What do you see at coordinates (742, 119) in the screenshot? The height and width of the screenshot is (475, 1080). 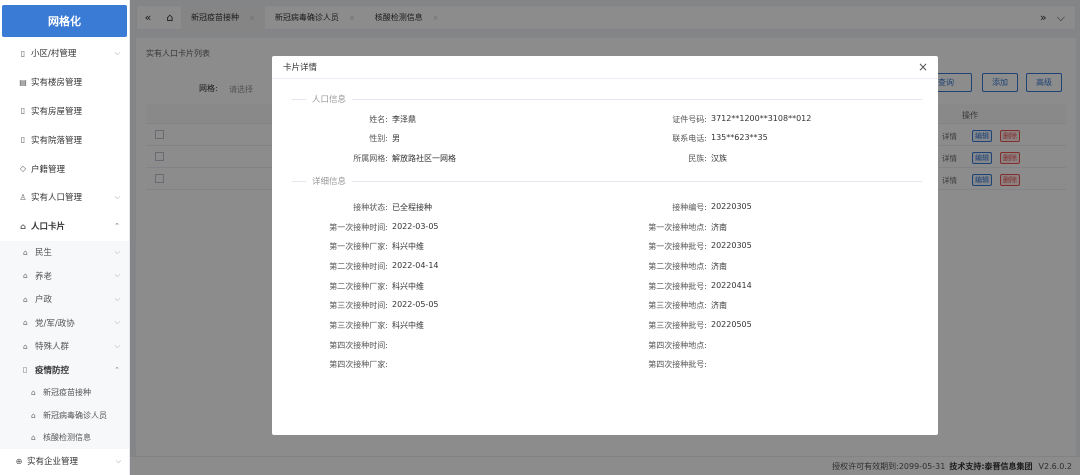 I see `field-id-number: 证件号码: 3712**1200**3108**012` at bounding box center [742, 119].